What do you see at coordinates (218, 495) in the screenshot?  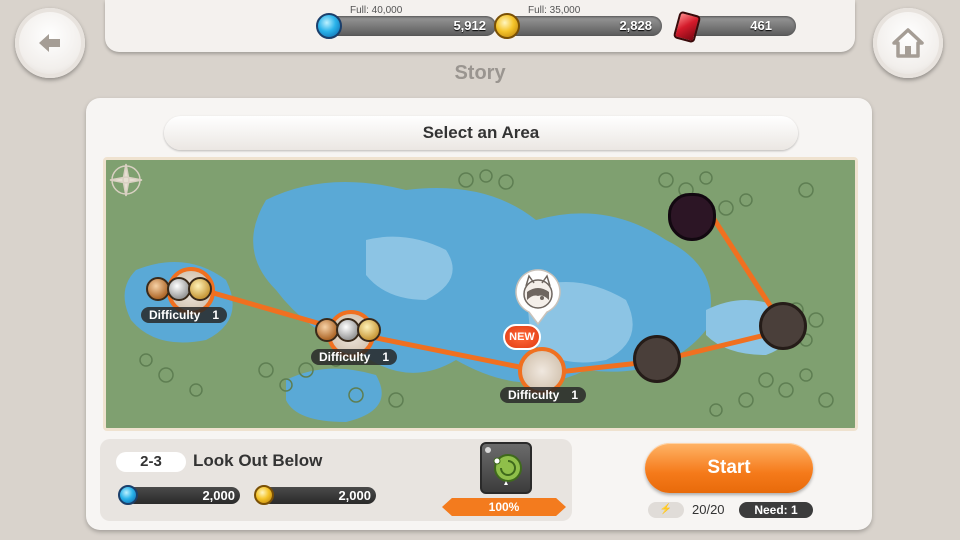 I see `reward-blue-gem-value: 2,000` at bounding box center [218, 495].